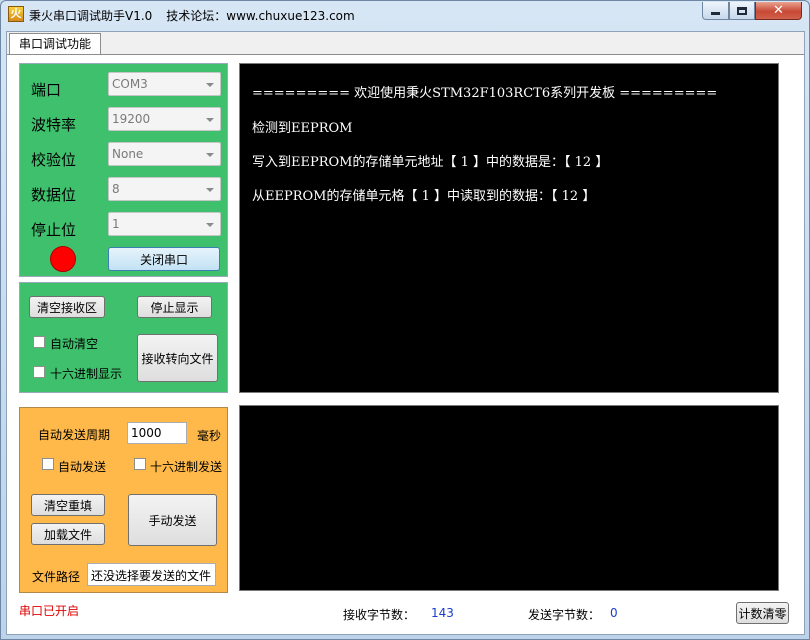 The width and height of the screenshot is (810, 640). Describe the element at coordinates (91, 16) in the screenshot. I see `app-title: 秉火串口调试助手V1.0` at that location.